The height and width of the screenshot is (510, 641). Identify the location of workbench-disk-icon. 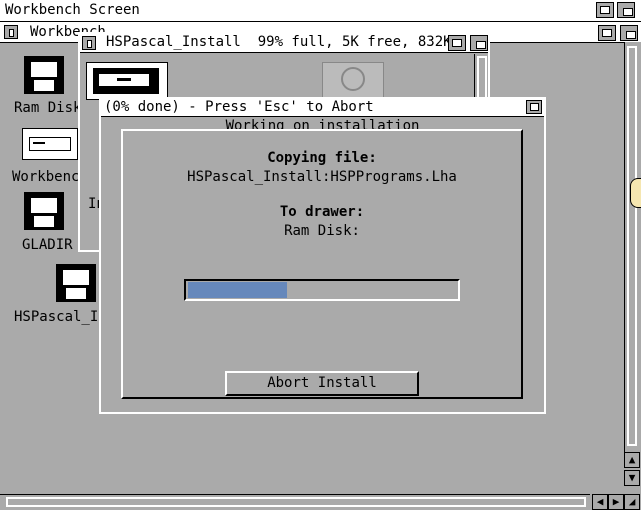
(50, 144).